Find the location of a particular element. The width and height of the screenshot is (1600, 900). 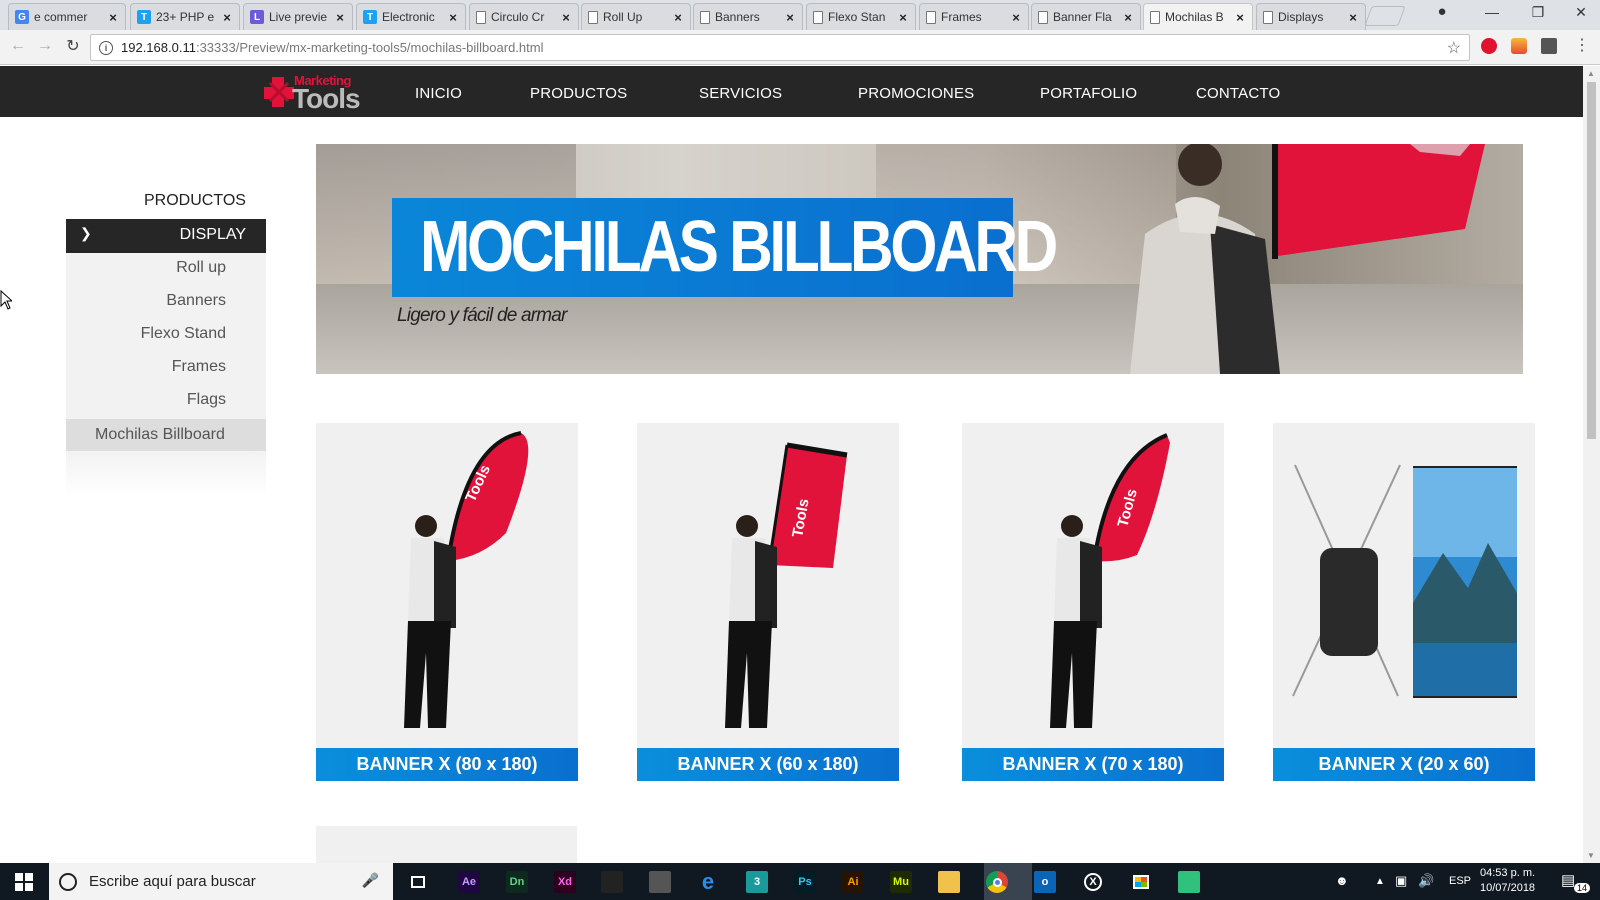

sidebar-item-flags: Flags is located at coordinates (206, 400).